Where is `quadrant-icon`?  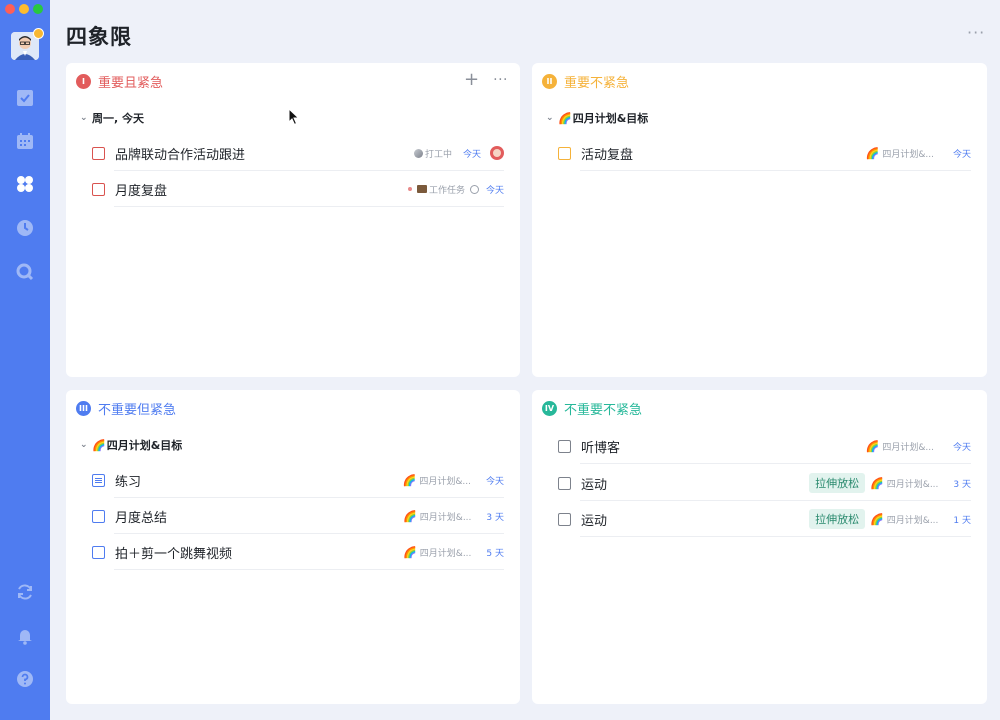 quadrant-icon is located at coordinates (25, 184).